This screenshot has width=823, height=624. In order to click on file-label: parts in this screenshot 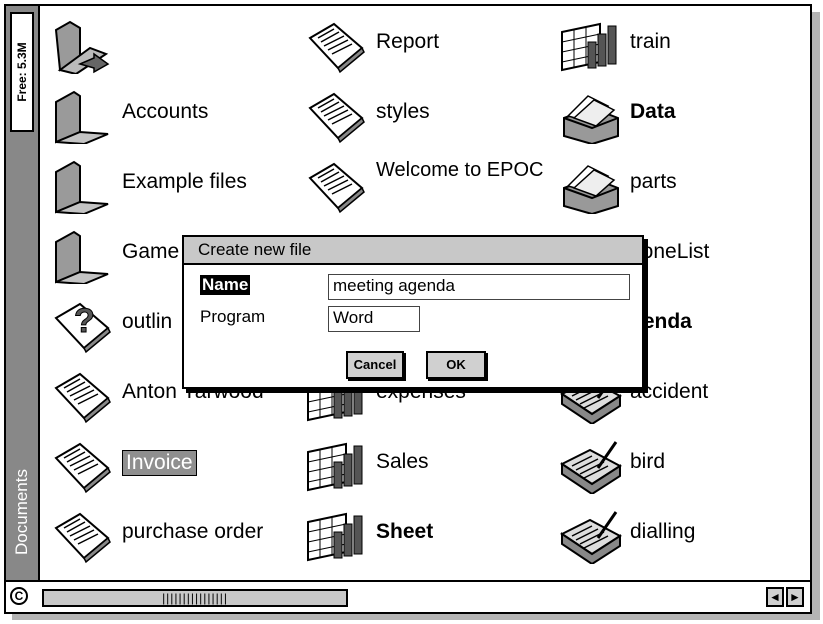, I will do `click(653, 181)`.